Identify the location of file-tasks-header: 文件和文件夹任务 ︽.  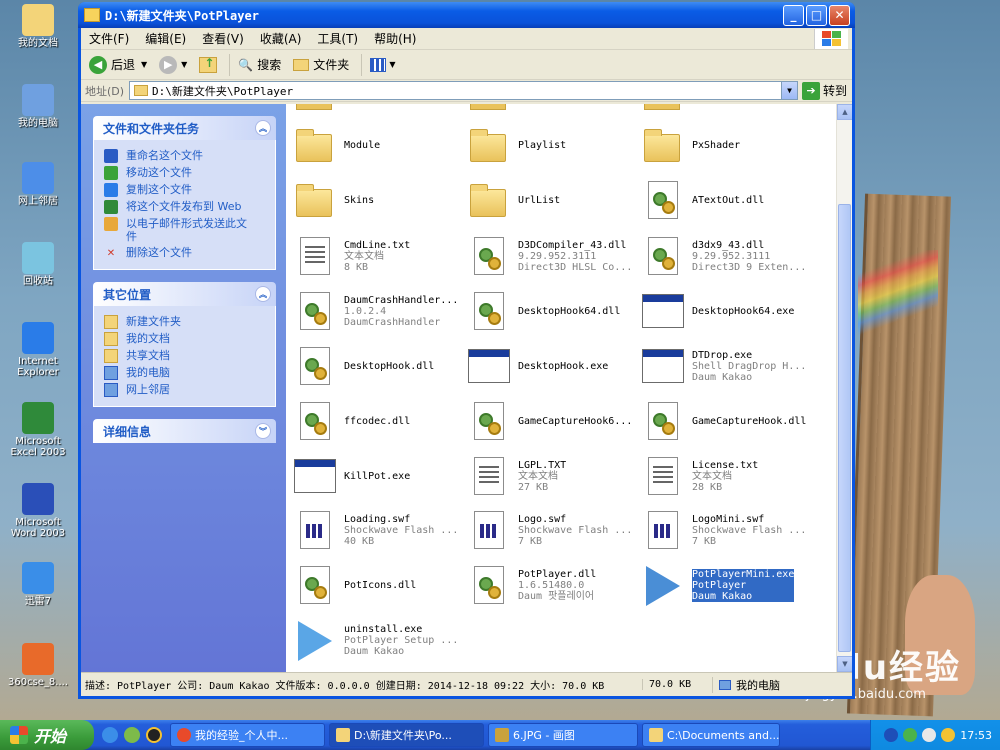
(184, 128).